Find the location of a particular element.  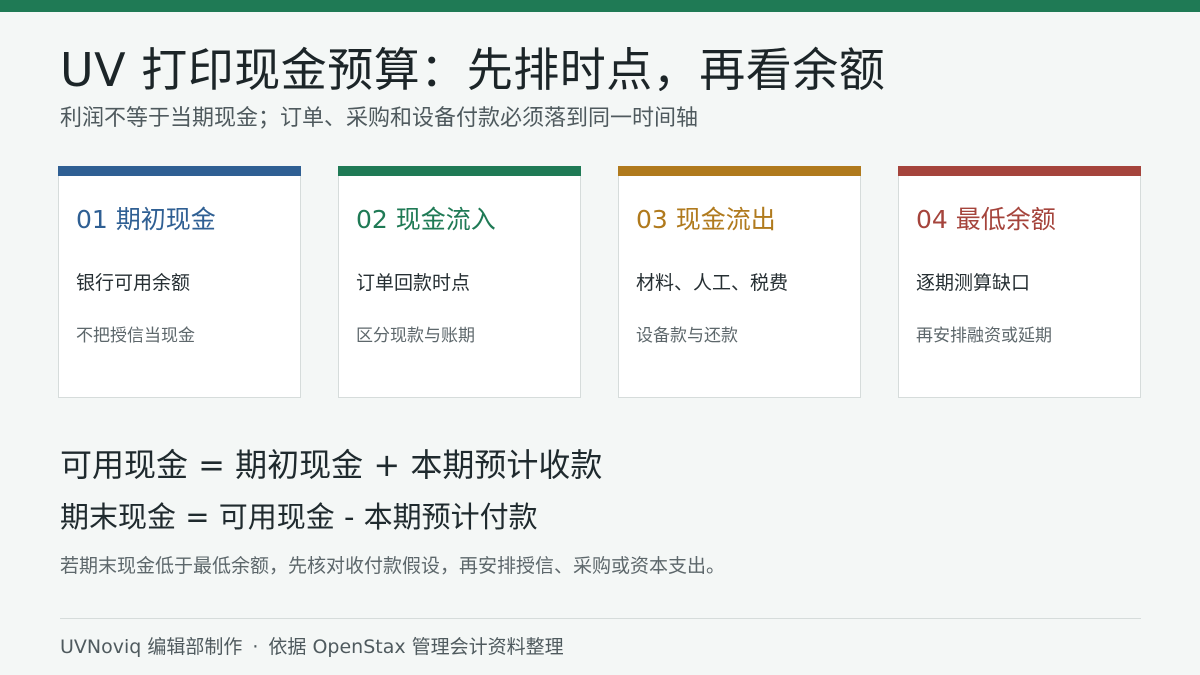

card-note: 不把授信当现金 is located at coordinates (135, 336).